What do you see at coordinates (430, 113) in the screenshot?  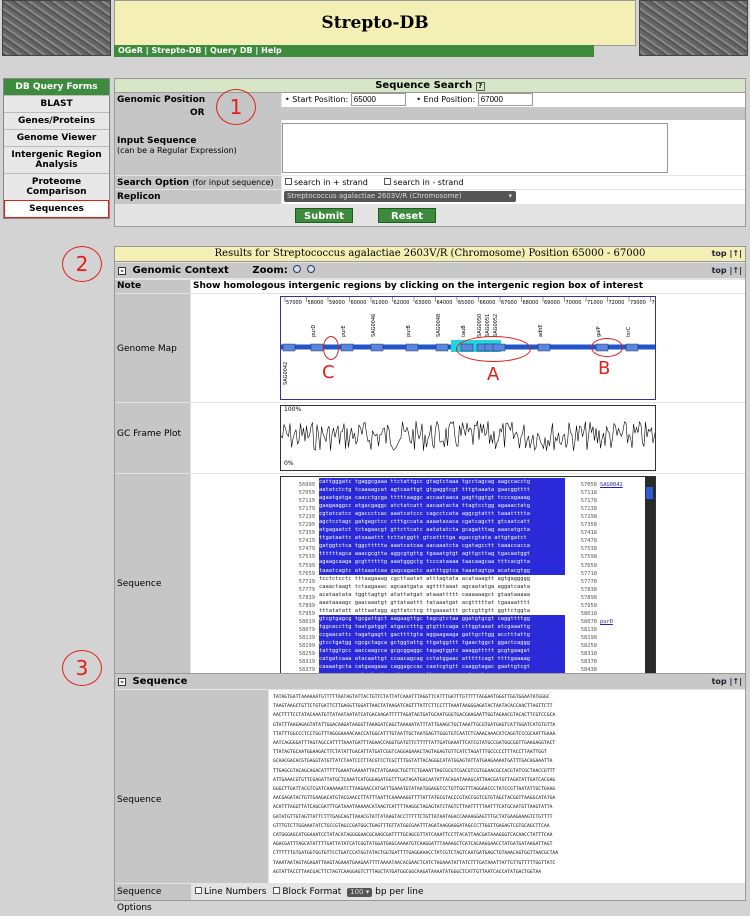 I see `or-separator: OR` at bounding box center [430, 113].